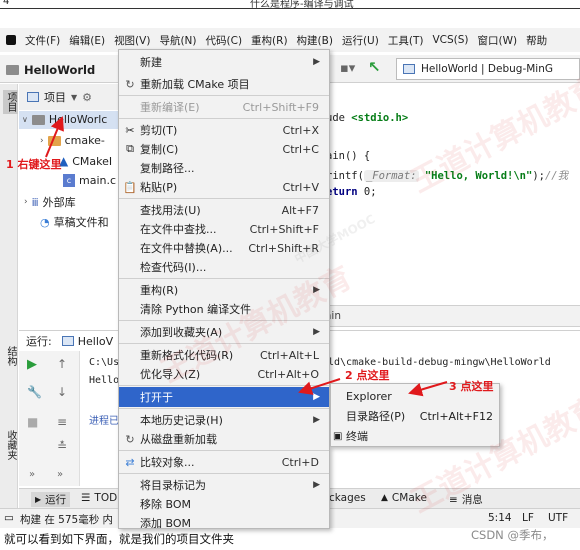  What do you see at coordinates (34, 164) in the screenshot?
I see `annotation-step1: 1 右键这里` at bounding box center [34, 164].